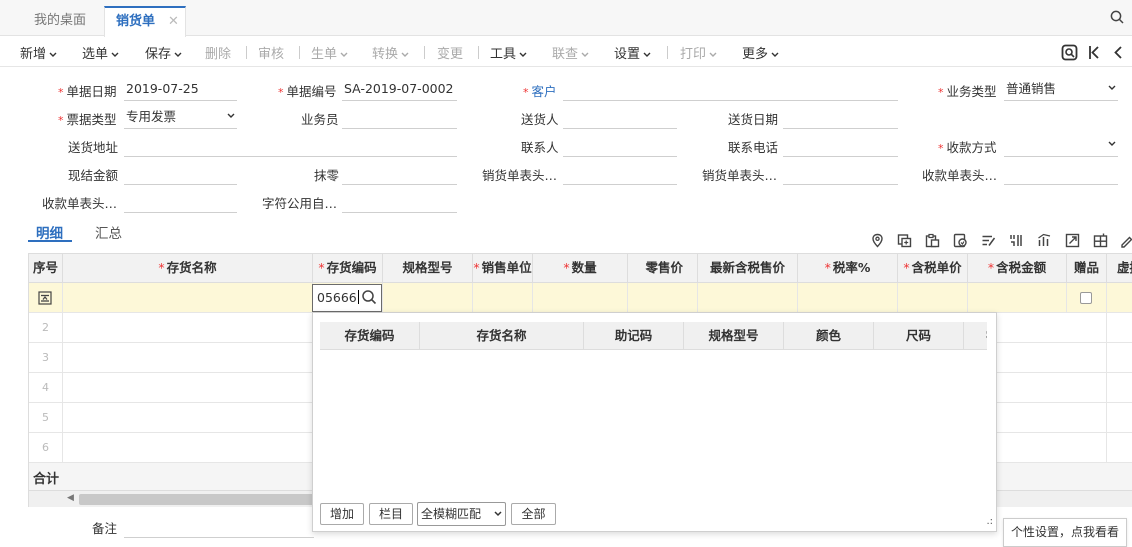 The image size is (1132, 547). Describe the element at coordinates (1094, 52) in the screenshot. I see `first-record-icon` at that location.